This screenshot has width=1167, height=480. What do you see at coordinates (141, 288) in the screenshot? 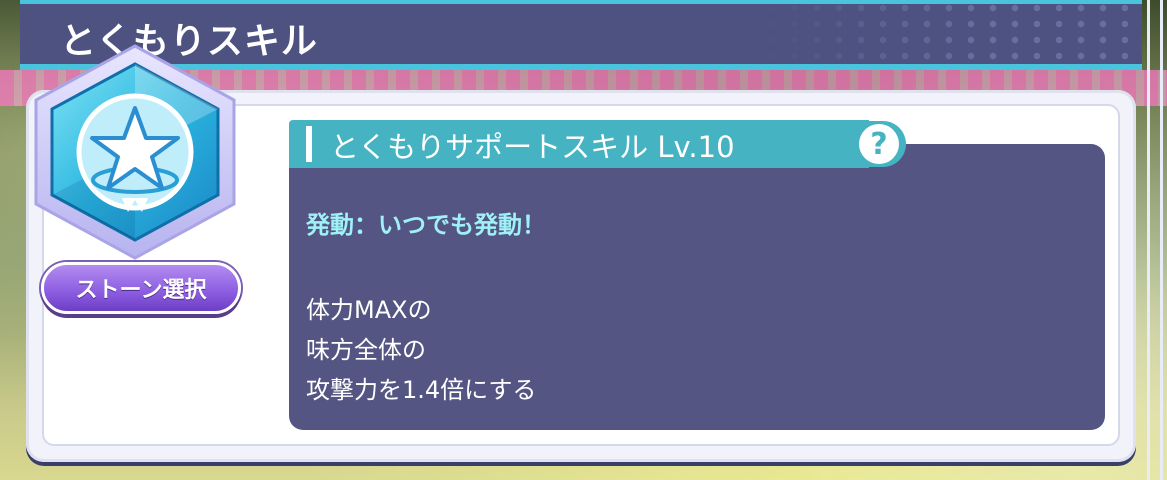
I see `stone-select-button: ストーン選択` at bounding box center [141, 288].